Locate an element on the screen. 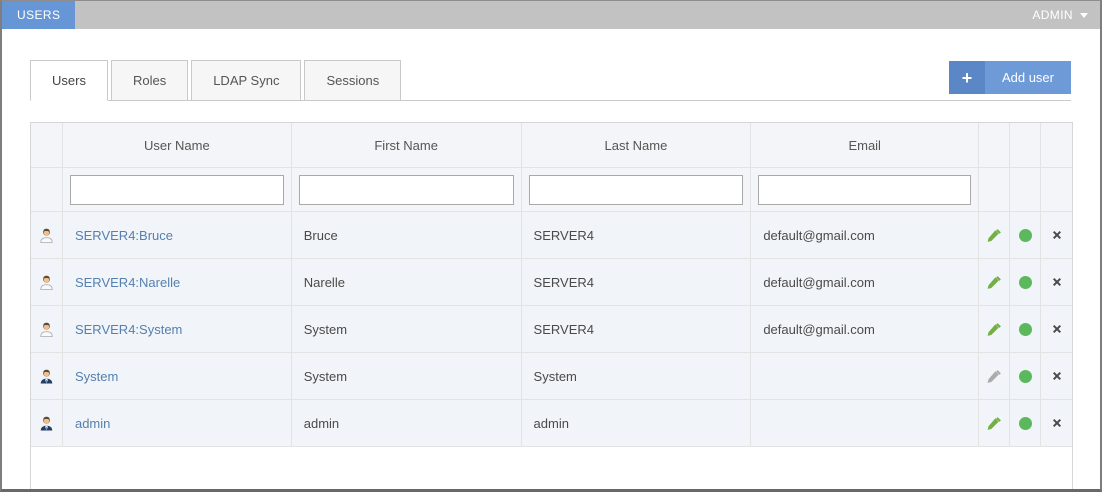 This screenshot has width=1102, height=492. table-row: admin admin admin is located at coordinates (551, 423).